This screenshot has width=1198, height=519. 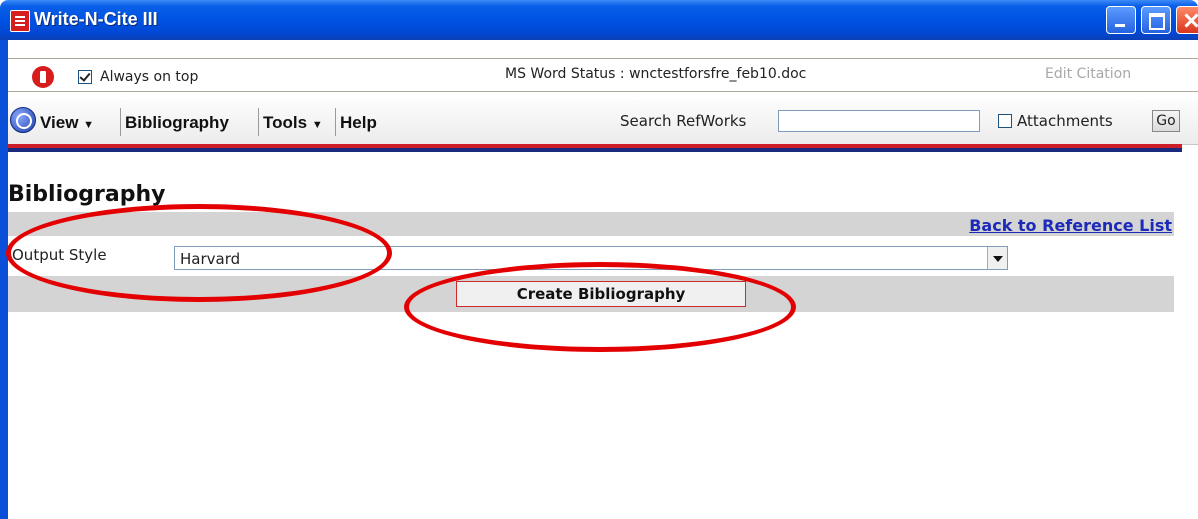 What do you see at coordinates (4, 279) in the screenshot?
I see `window-frame` at bounding box center [4, 279].